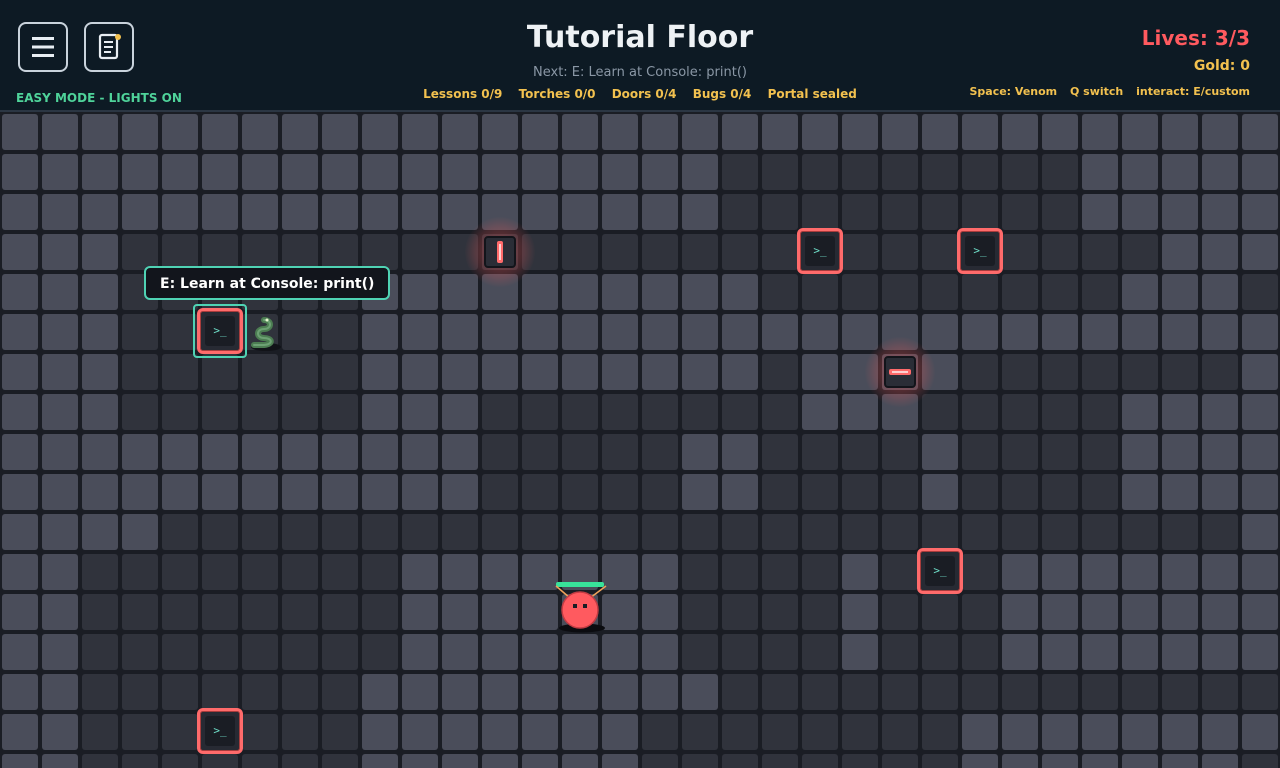 This screenshot has width=1280, height=768. I want to click on next-objective-hint: Next: E: Learn at Console: print(), so click(640, 72).